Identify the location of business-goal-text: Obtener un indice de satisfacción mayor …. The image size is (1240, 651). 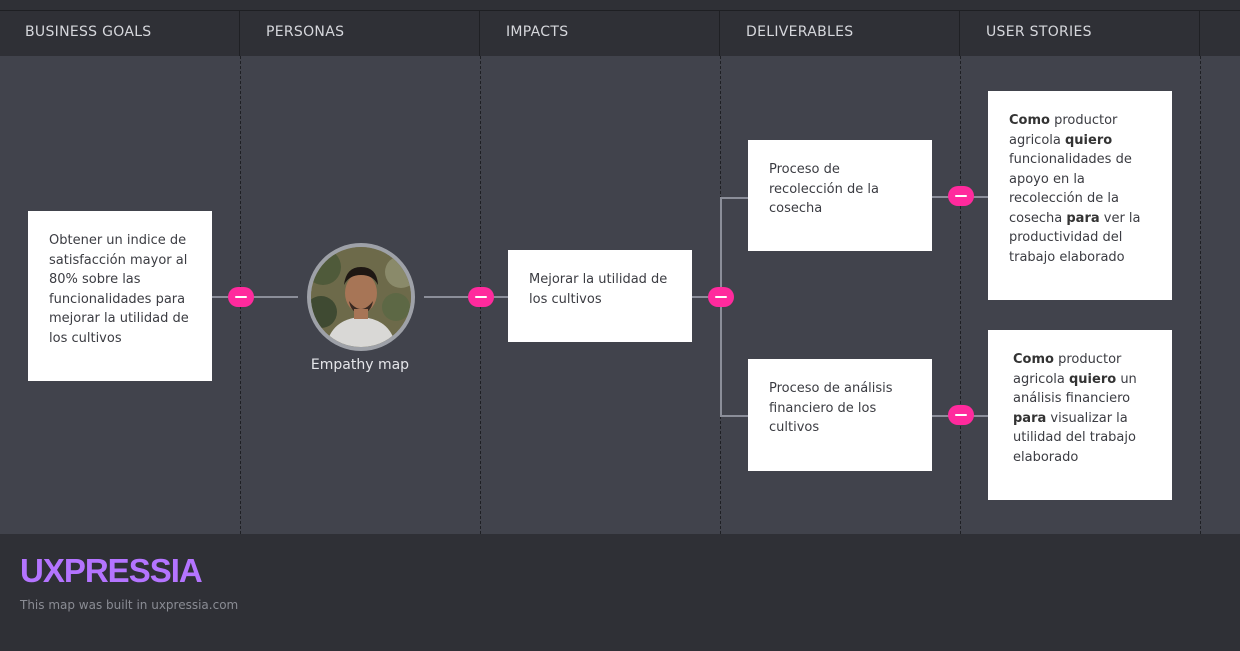
(119, 289).